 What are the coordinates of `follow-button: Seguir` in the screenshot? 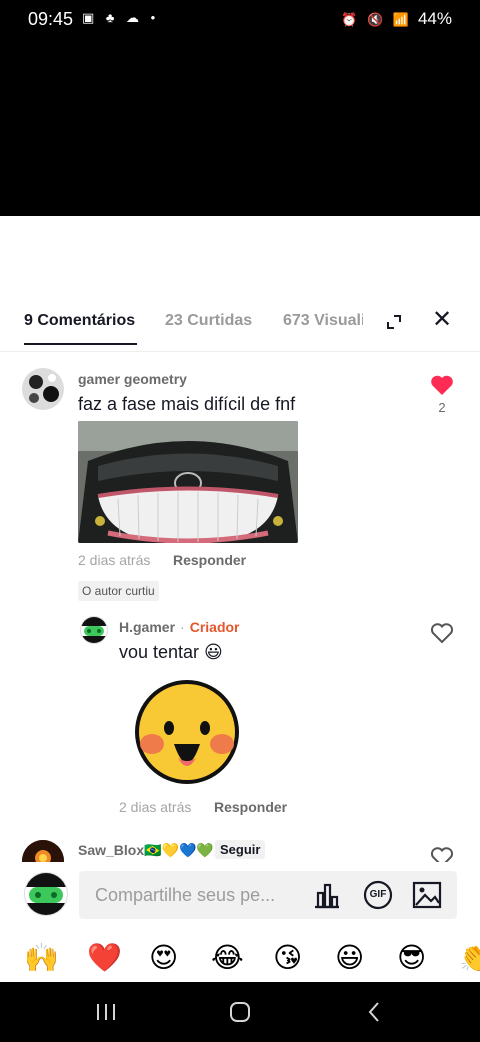 It's located at (240, 849).